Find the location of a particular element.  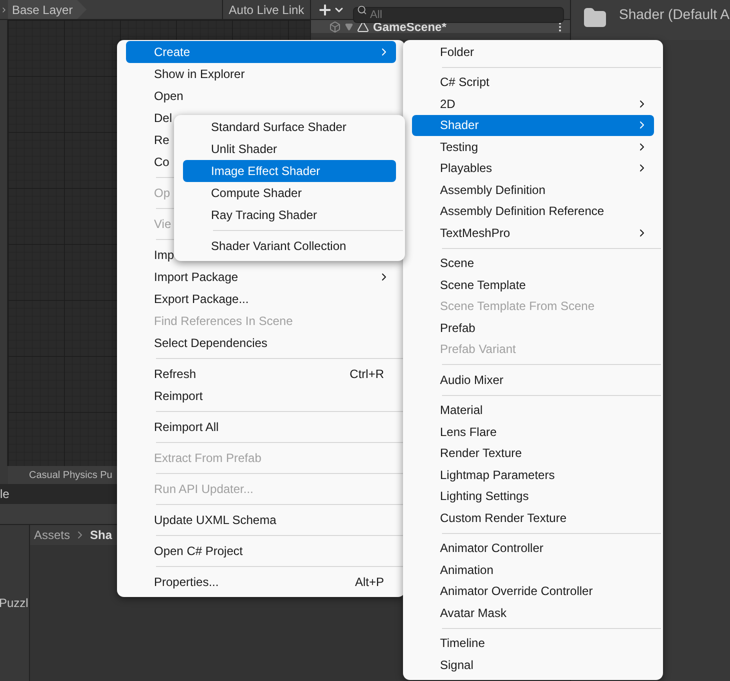

menu-item: Shader Variant Collection is located at coordinates (289, 246).